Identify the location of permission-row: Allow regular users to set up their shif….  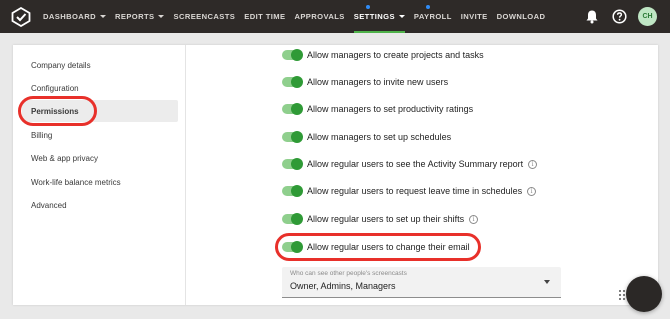
(380, 219).